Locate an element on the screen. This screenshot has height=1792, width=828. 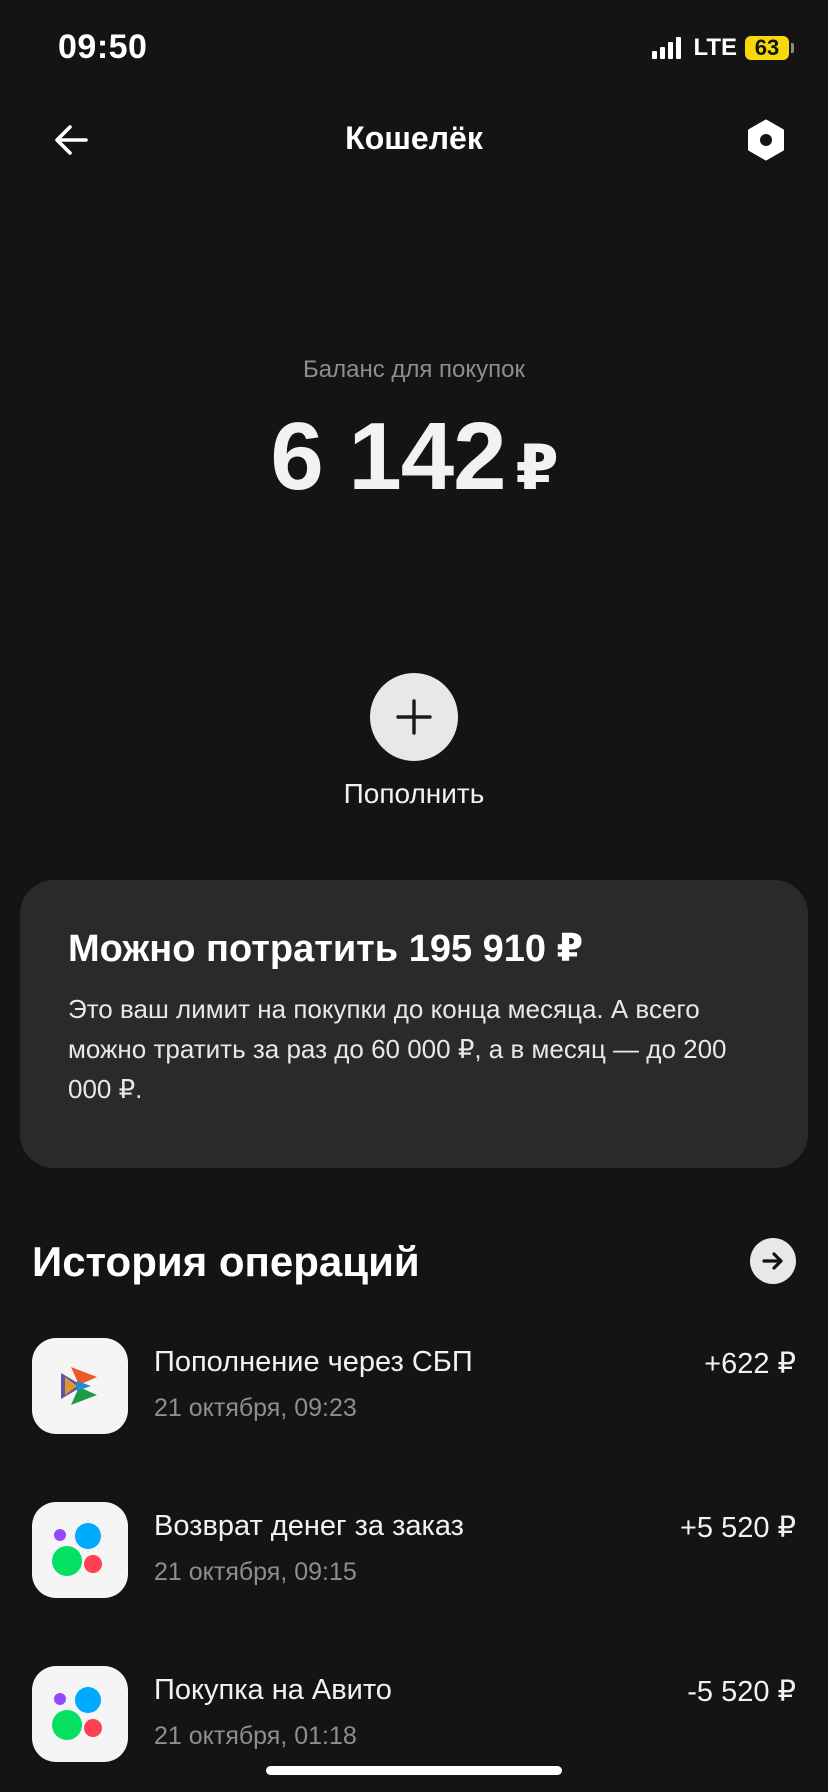
op-title: Возврат денег за заказ is located at coordinates (309, 1526).